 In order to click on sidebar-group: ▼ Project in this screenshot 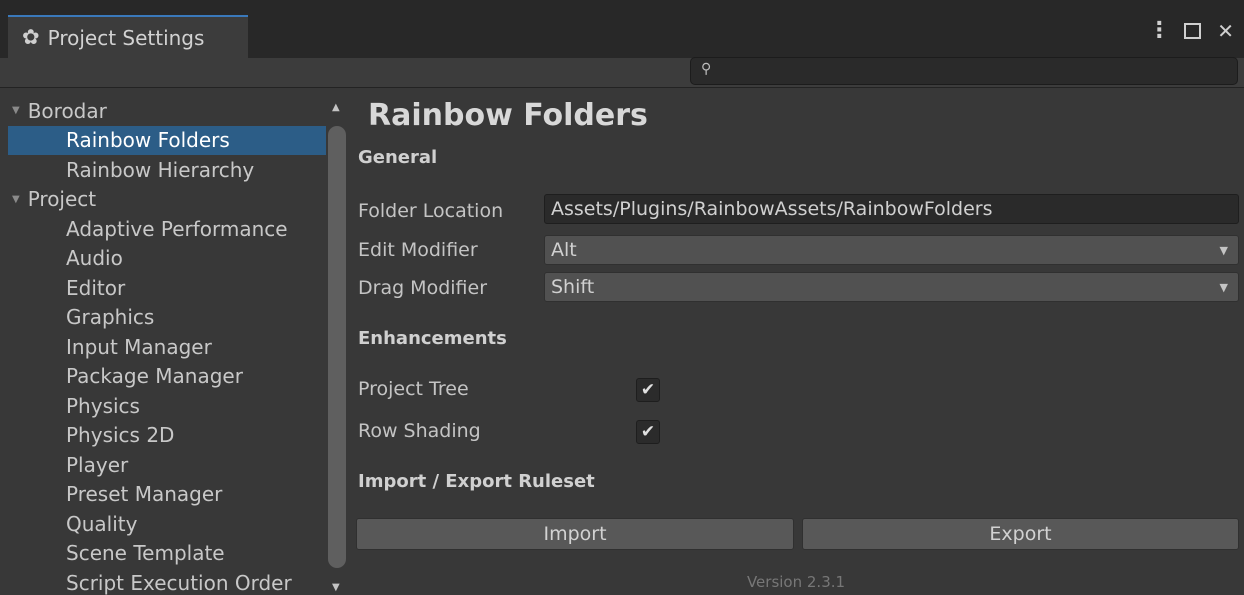, I will do `click(167, 200)`.